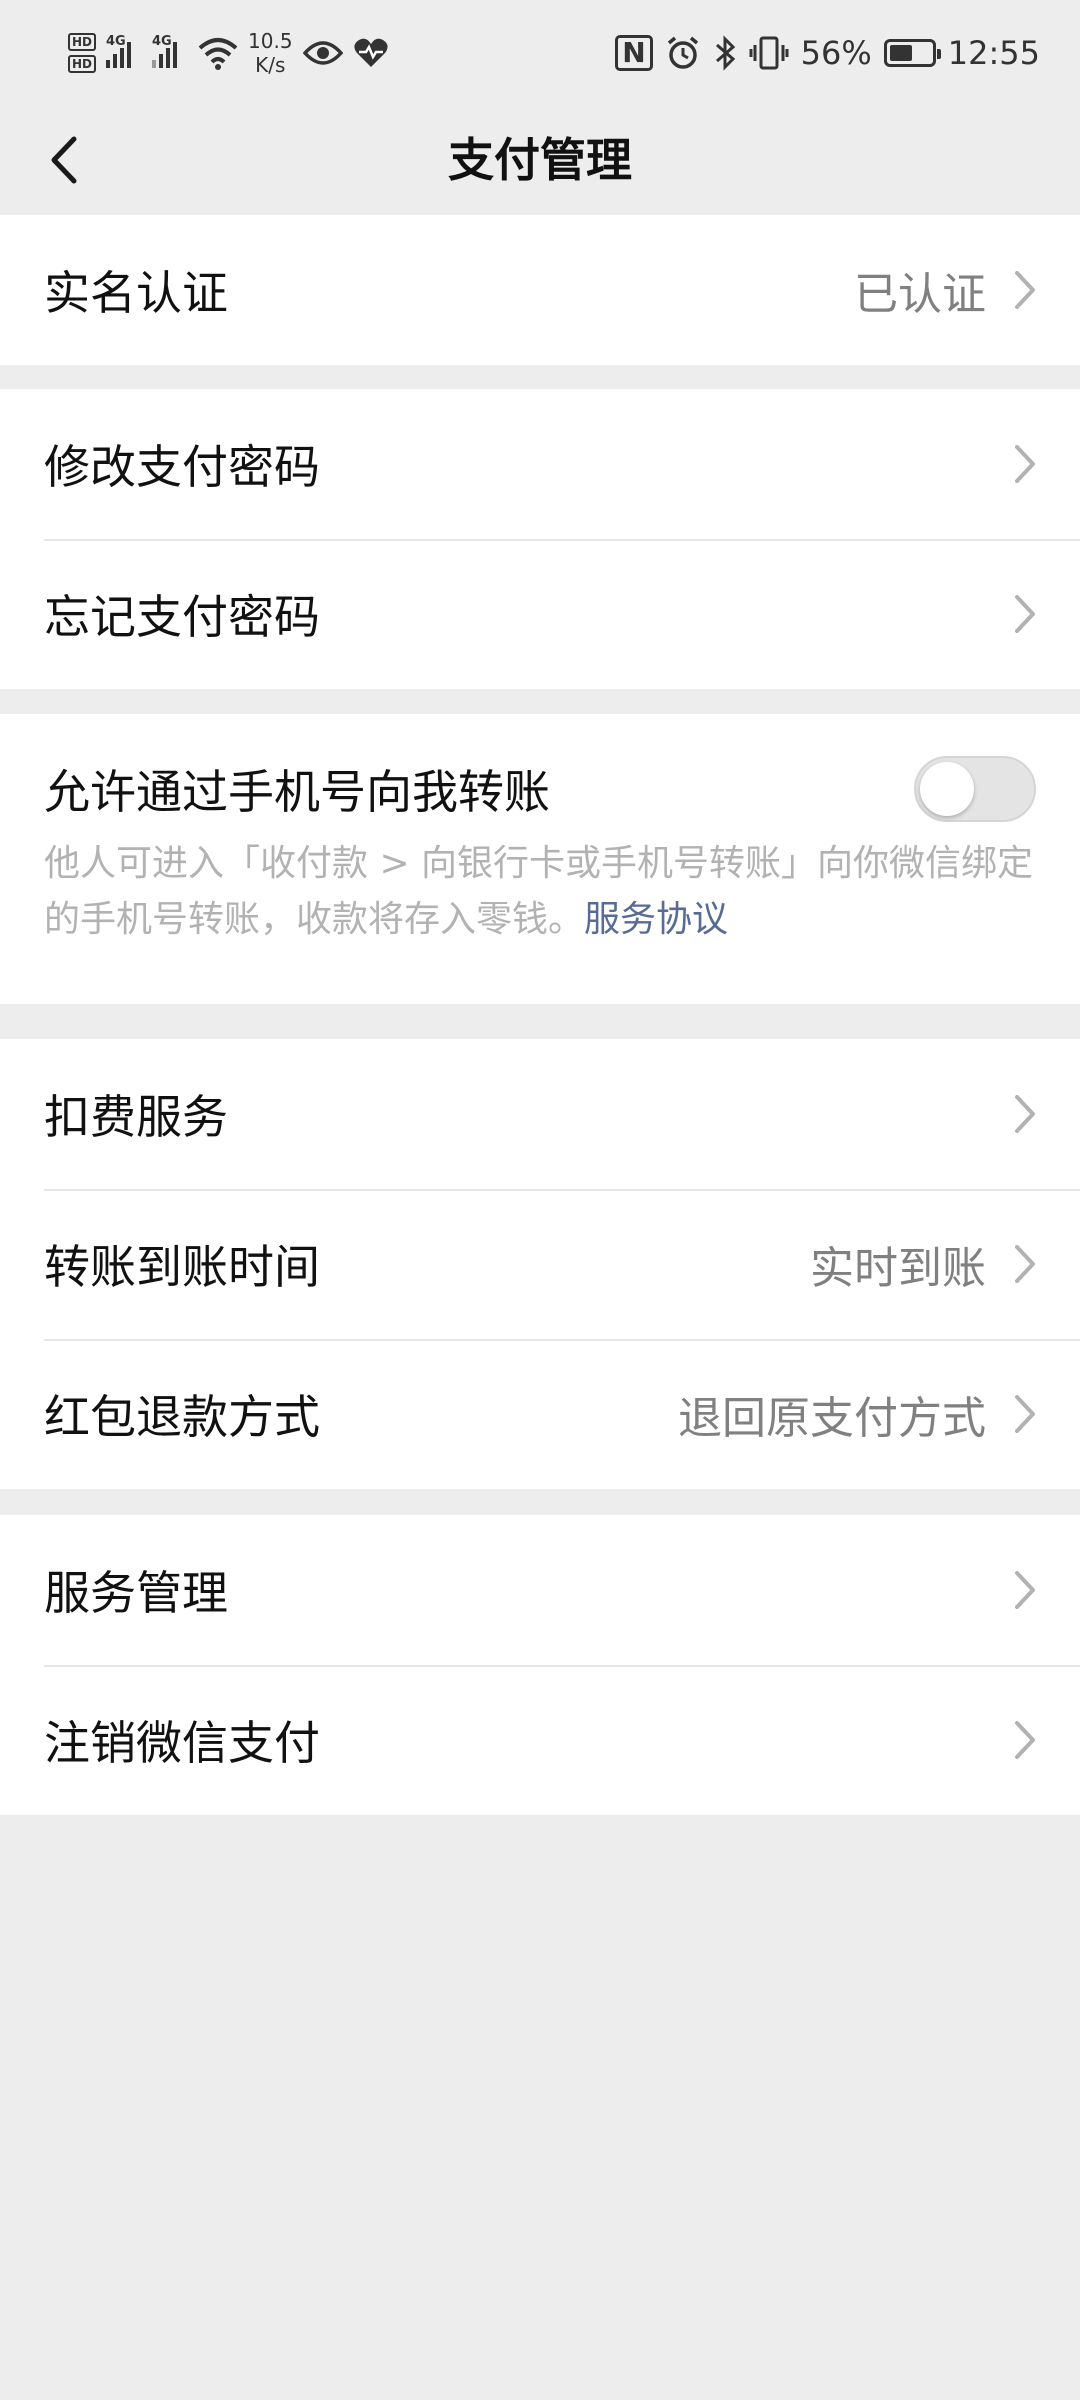 The image size is (1080, 2400). What do you see at coordinates (370, 52) in the screenshot?
I see `heart-health-icon` at bounding box center [370, 52].